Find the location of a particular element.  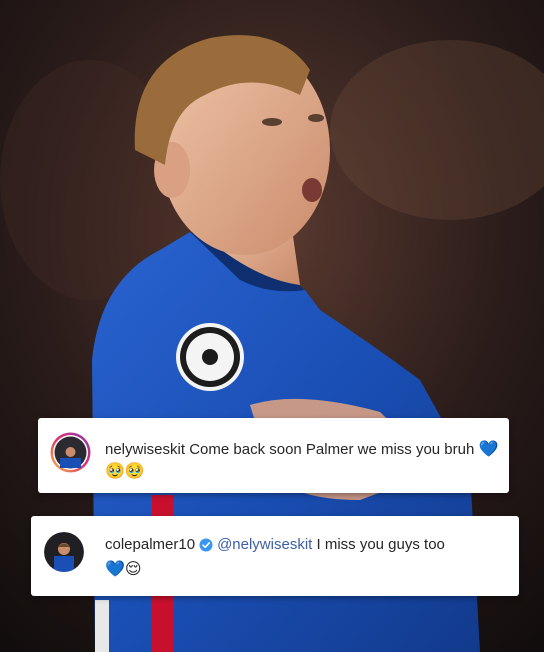

comment-username: nelywiseskit is located at coordinates (145, 449).